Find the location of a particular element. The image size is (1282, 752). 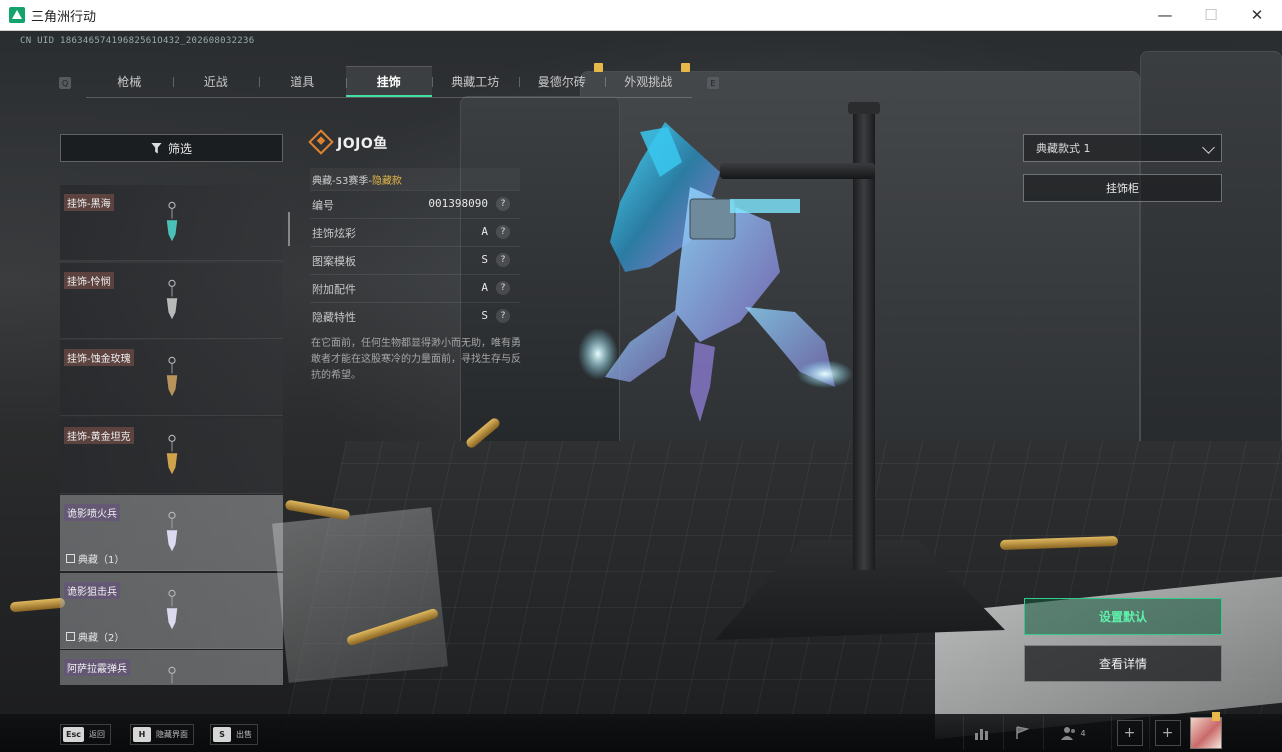

pendant-cabinet-button: 挂饰柜 is located at coordinates (1122, 188).